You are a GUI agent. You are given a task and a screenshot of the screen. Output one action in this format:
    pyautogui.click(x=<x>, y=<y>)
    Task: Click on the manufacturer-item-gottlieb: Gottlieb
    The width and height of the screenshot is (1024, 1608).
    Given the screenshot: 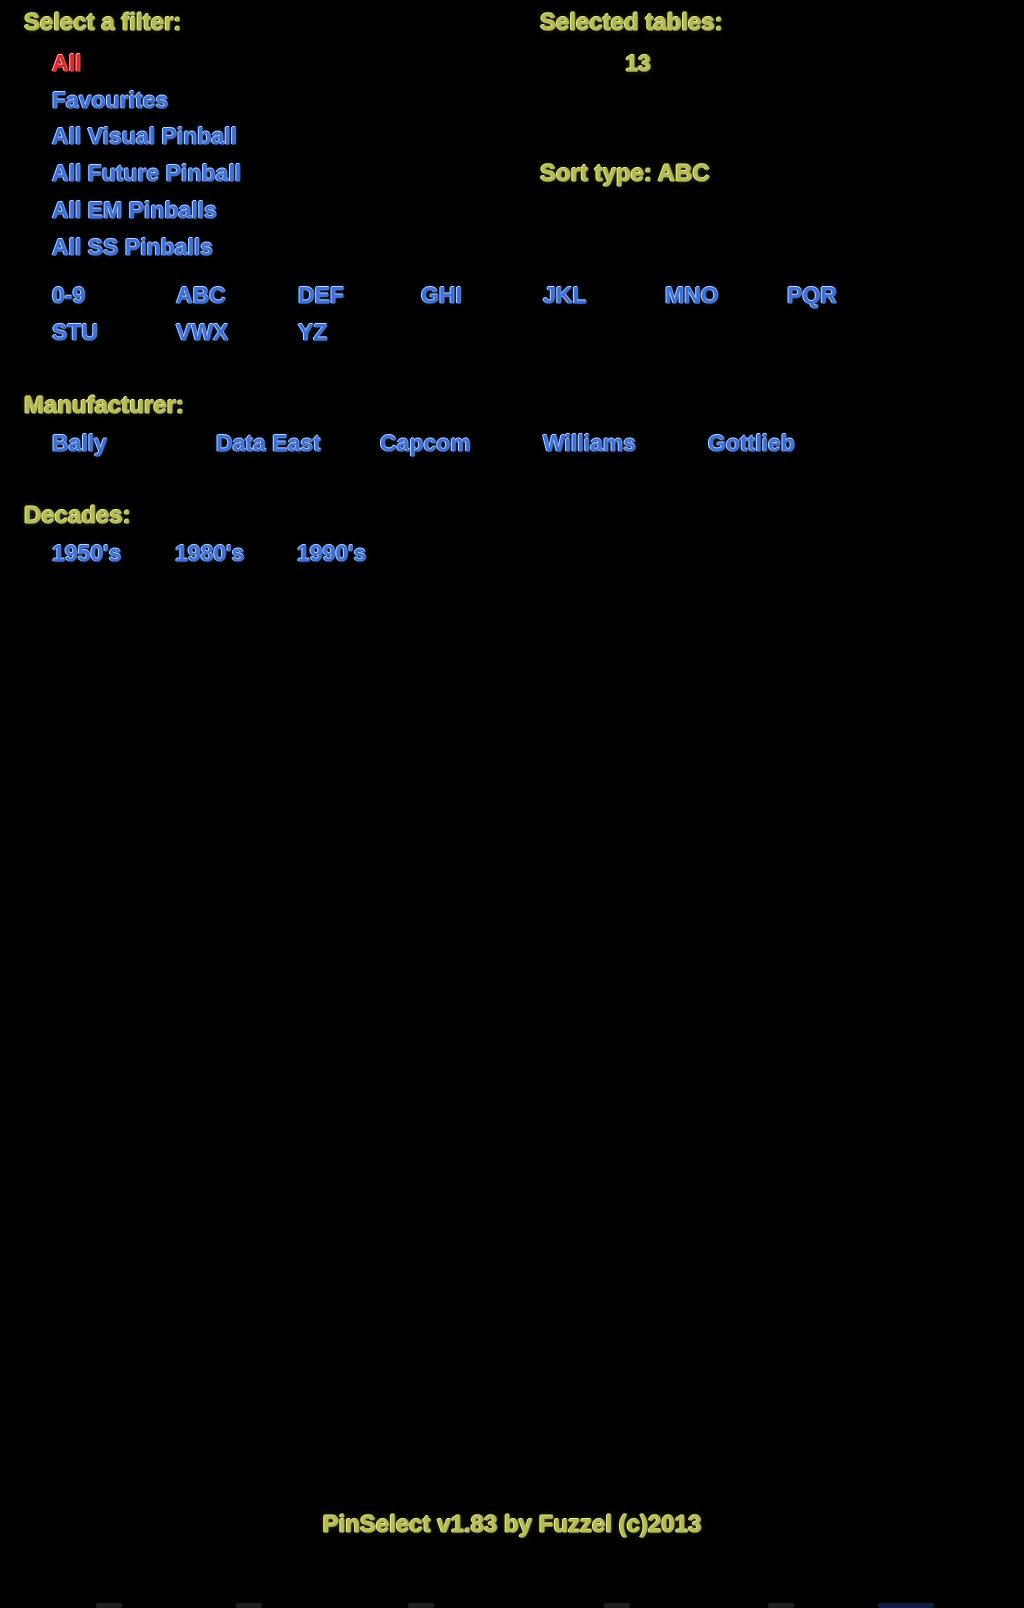 What is the action you would take?
    pyautogui.click(x=751, y=443)
    